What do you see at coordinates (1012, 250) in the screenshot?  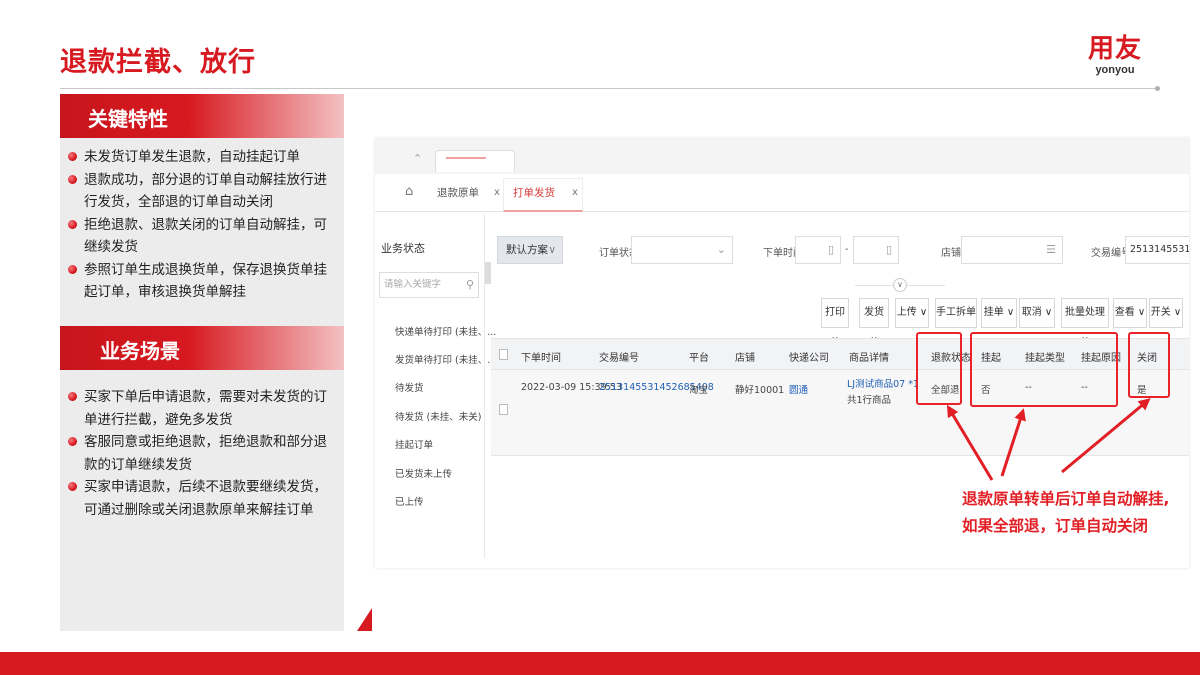 I see `store-select: ☰` at bounding box center [1012, 250].